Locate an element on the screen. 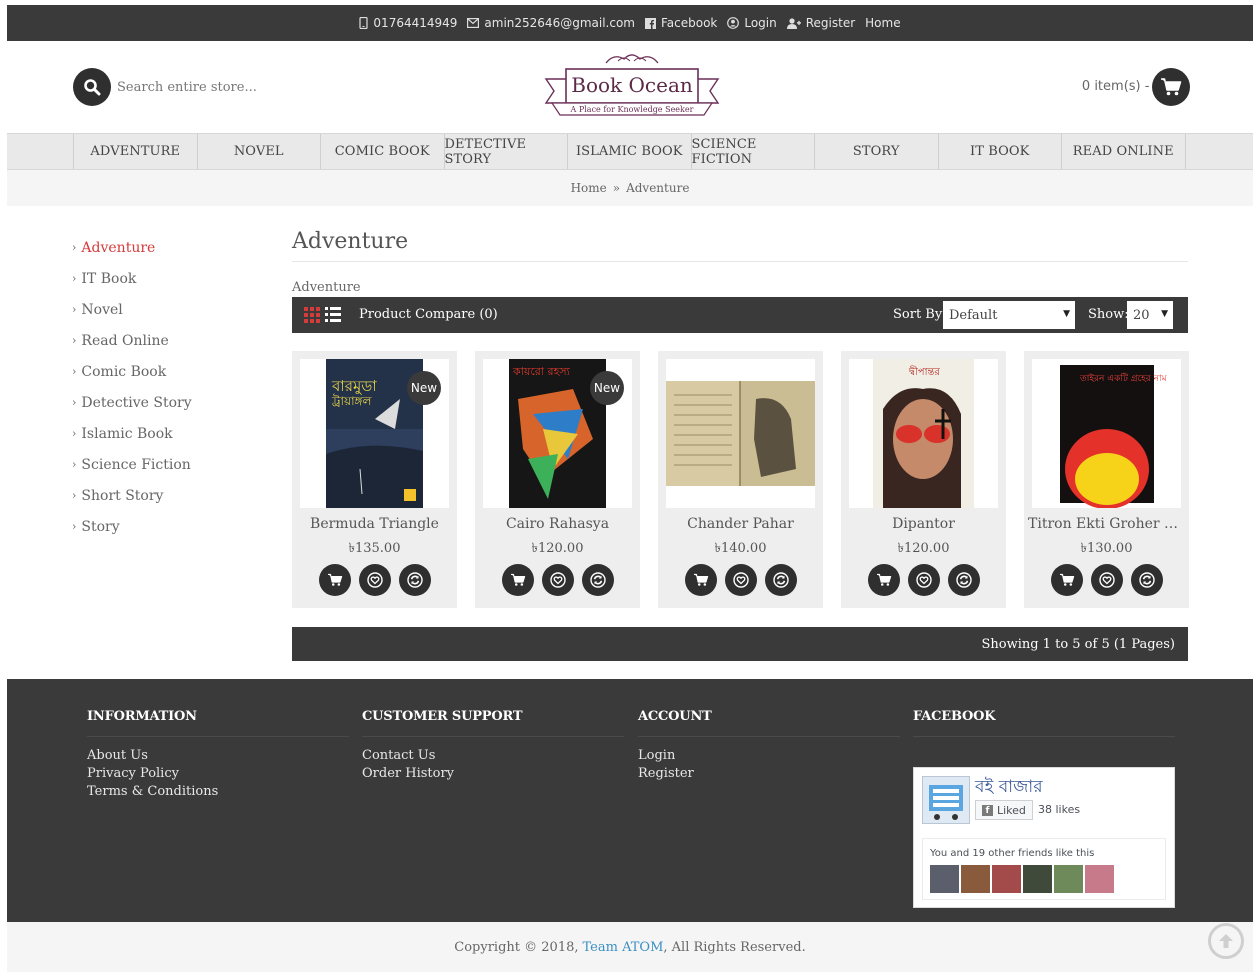 The image size is (1253, 972). nav-item-islamic-book: ISLAMIC BOOK is located at coordinates (630, 151).